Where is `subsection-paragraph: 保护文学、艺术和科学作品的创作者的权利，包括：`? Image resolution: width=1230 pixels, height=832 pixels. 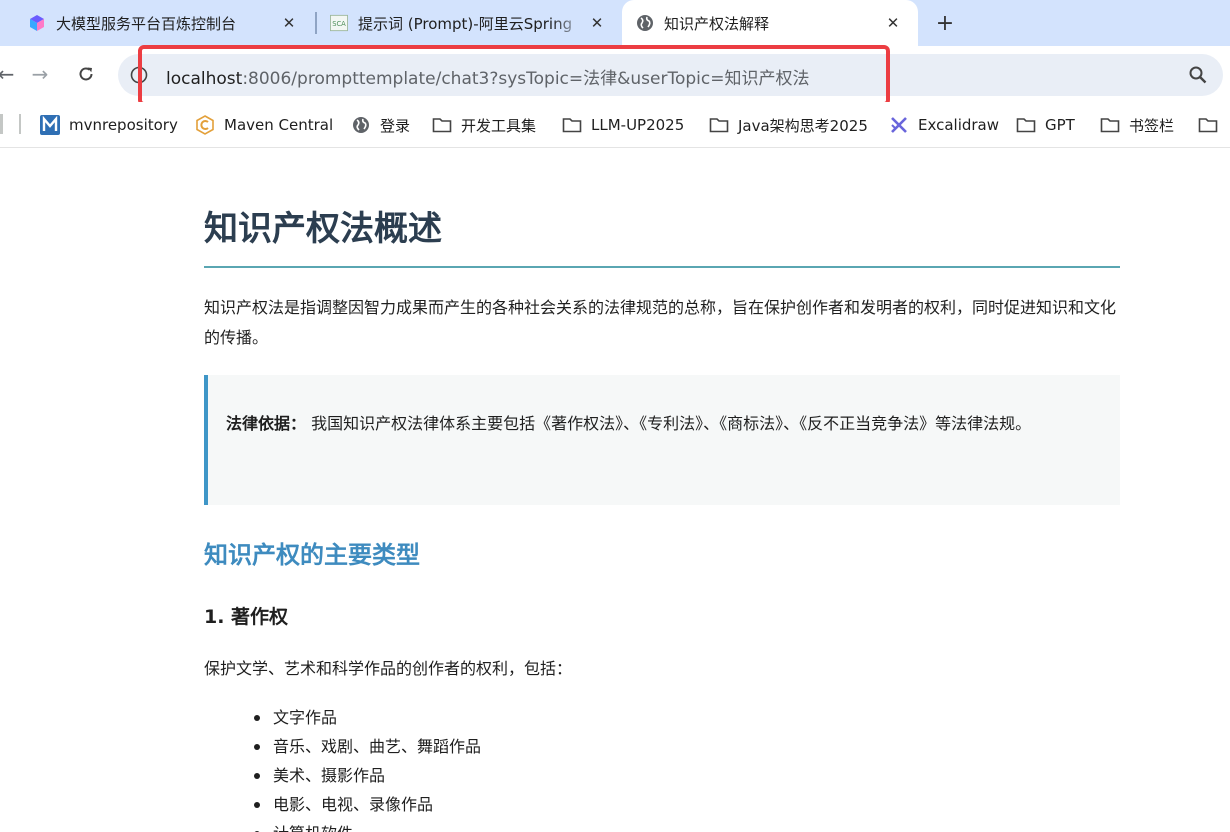
subsection-paragraph: 保护文学、艺术和科学作品的创作者的权利，包括： is located at coordinates (388, 668).